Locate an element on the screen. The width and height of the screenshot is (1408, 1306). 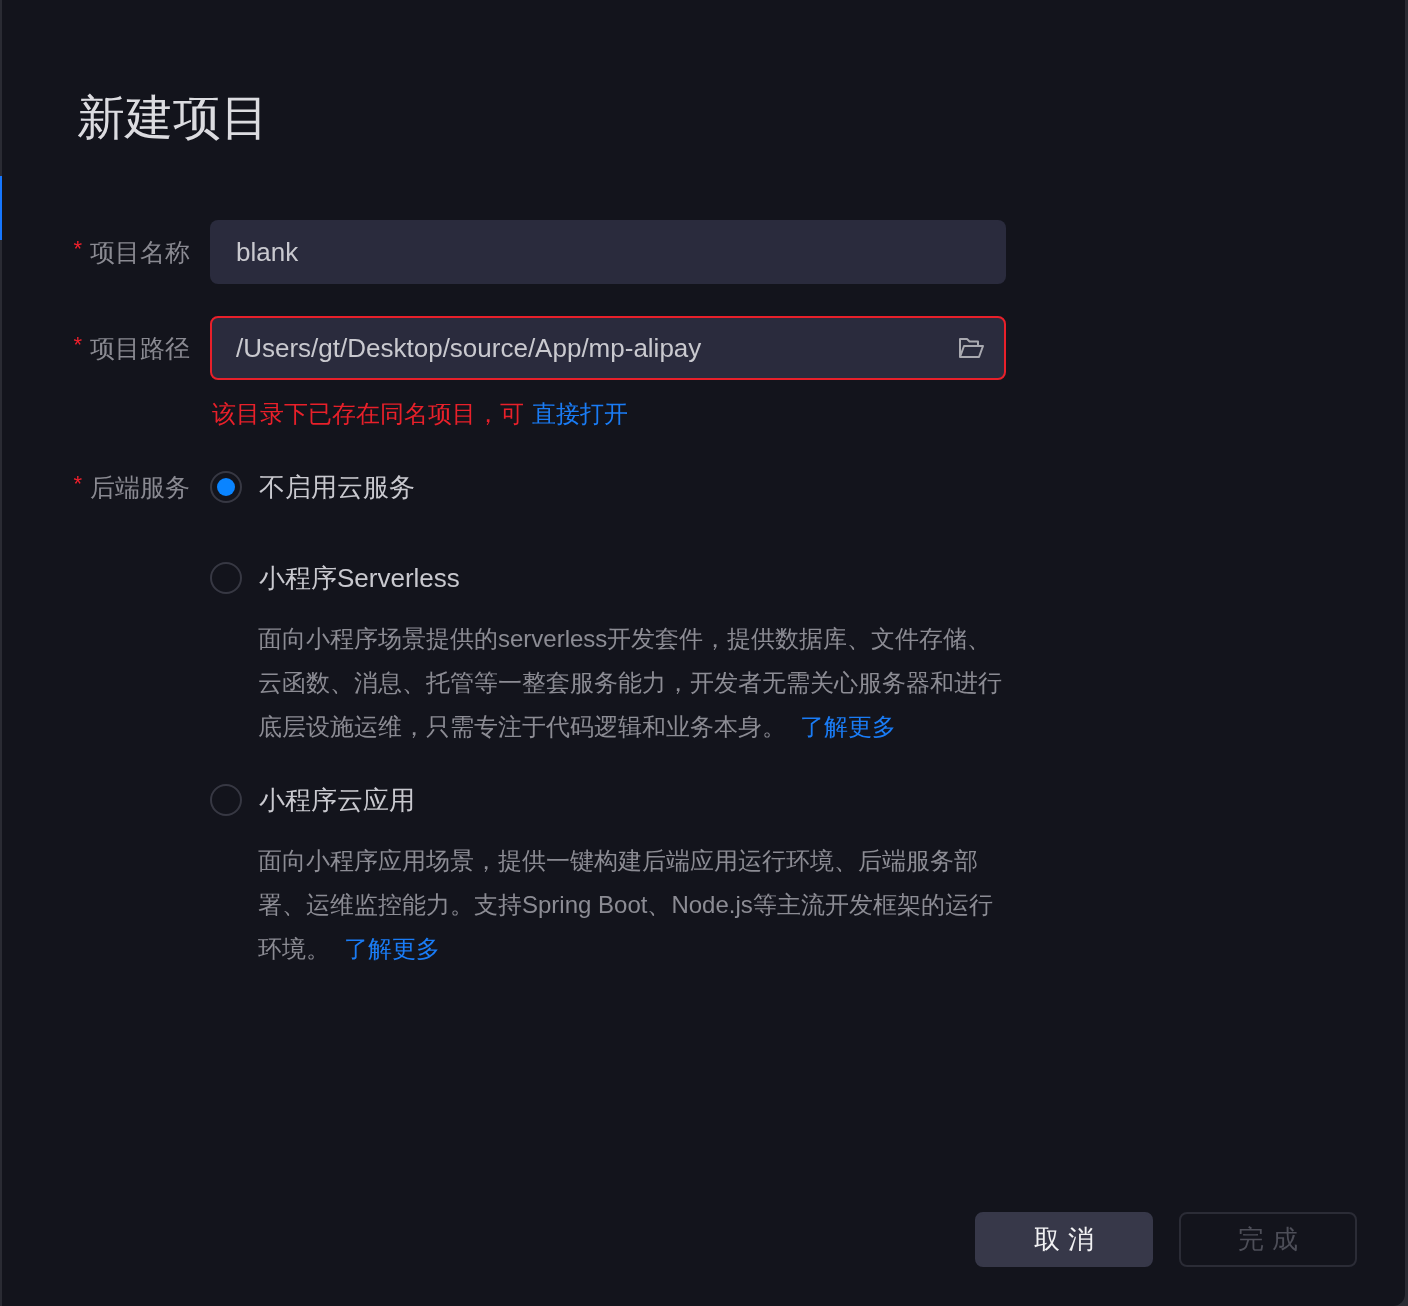
option-label: 小程序Serverless is located at coordinates (359, 578).